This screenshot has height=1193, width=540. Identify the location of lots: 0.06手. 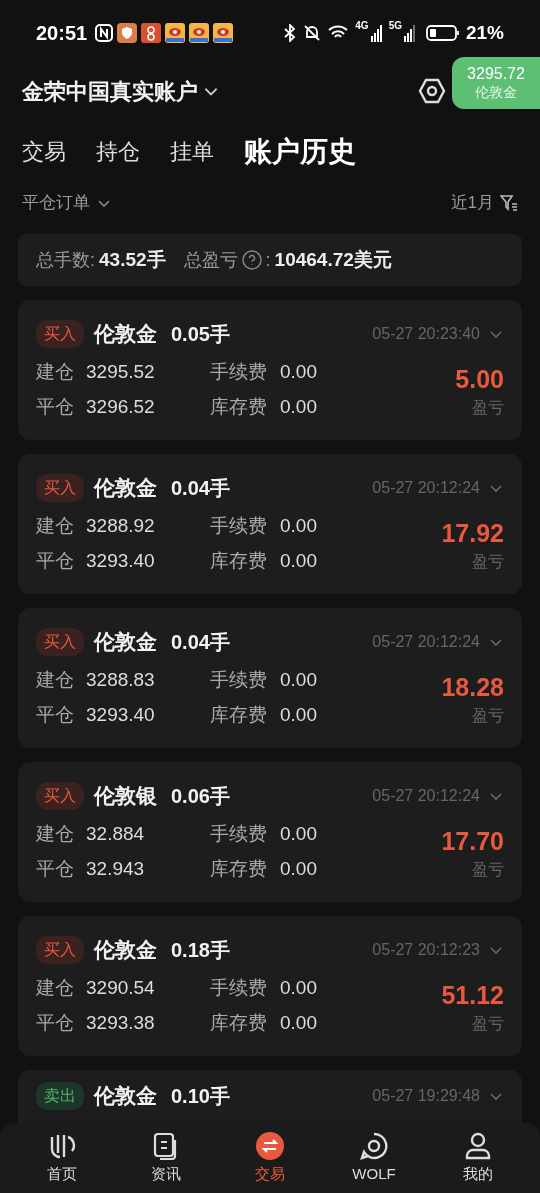
(200, 796).